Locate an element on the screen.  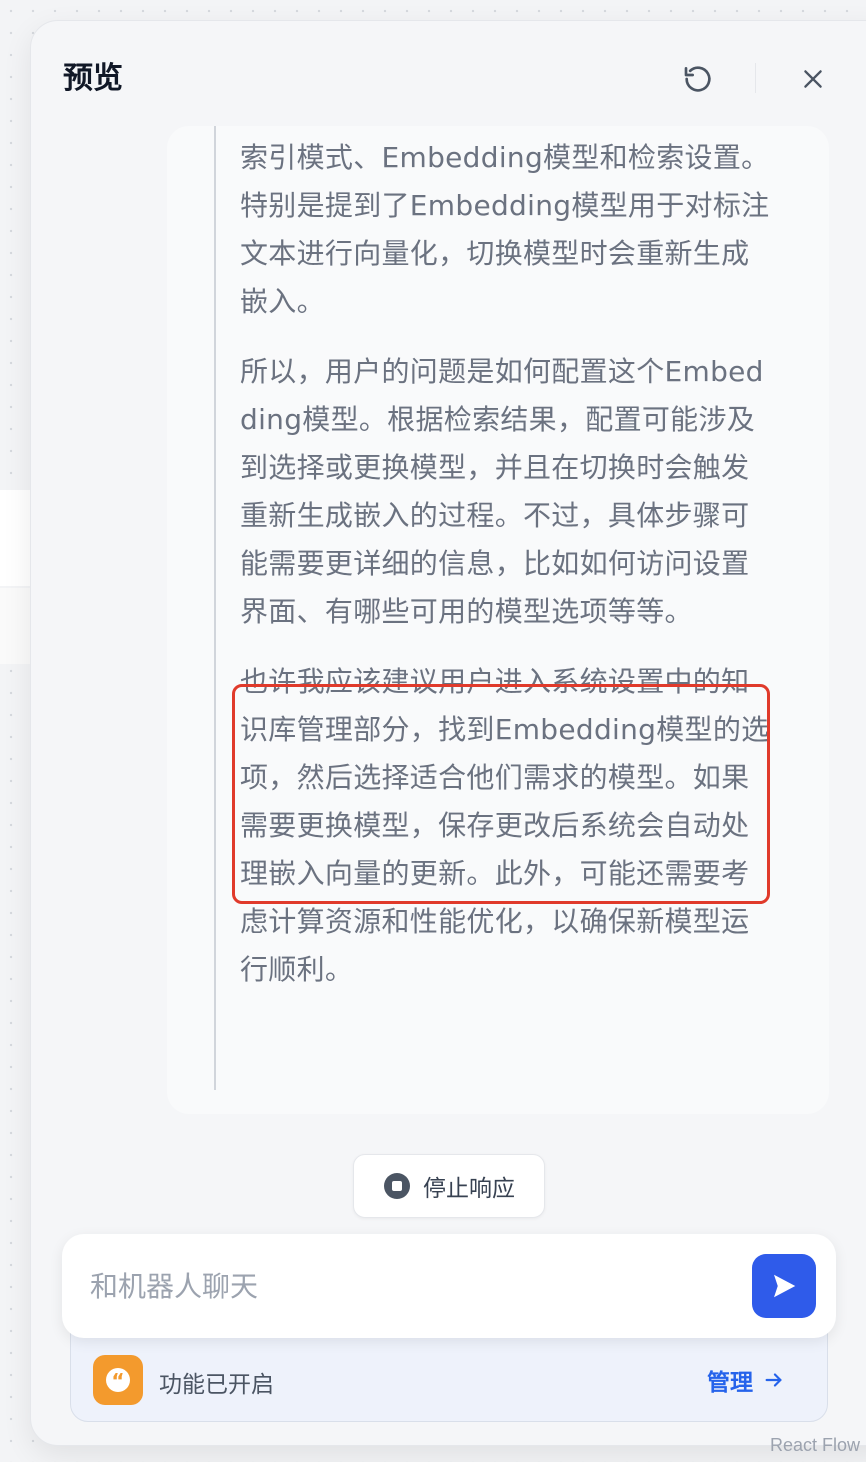
manage-label: 管理 is located at coordinates (730, 1383).